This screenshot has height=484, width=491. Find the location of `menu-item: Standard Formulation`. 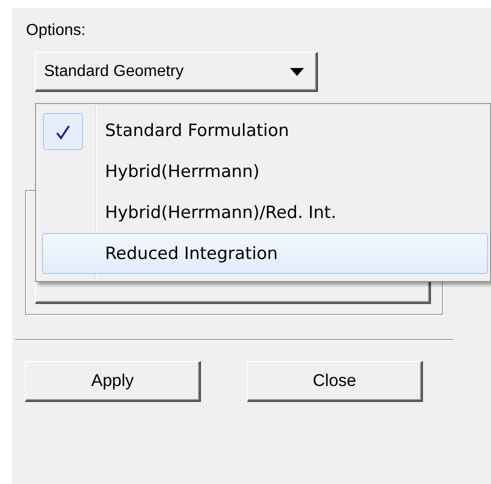

menu-item: Standard Formulation is located at coordinates (265, 130).